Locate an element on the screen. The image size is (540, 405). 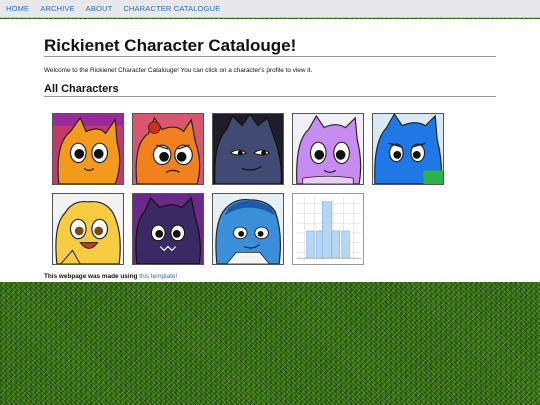
orange-character-profile is located at coordinates (88, 149).